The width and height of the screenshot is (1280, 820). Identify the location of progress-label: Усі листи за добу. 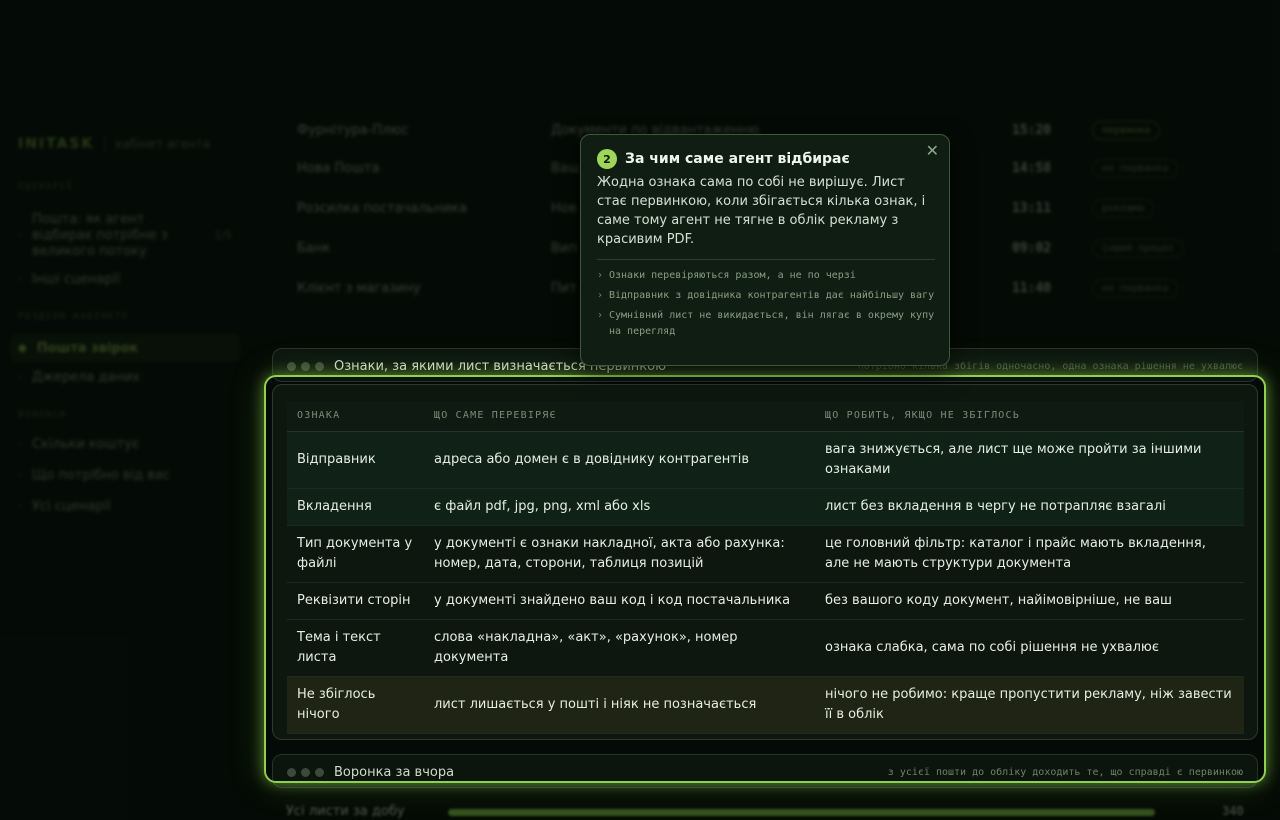
(345, 811).